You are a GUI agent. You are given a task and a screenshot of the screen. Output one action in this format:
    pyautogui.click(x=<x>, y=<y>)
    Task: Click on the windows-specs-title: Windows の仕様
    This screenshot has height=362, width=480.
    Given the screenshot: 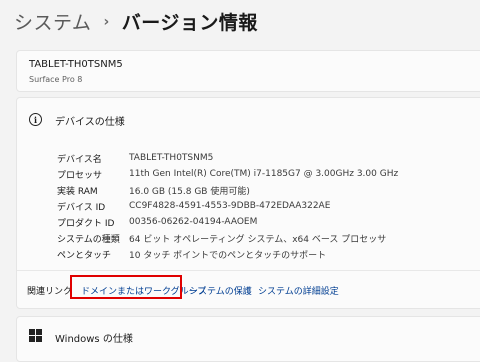 What is the action you would take?
    pyautogui.click(x=94, y=339)
    